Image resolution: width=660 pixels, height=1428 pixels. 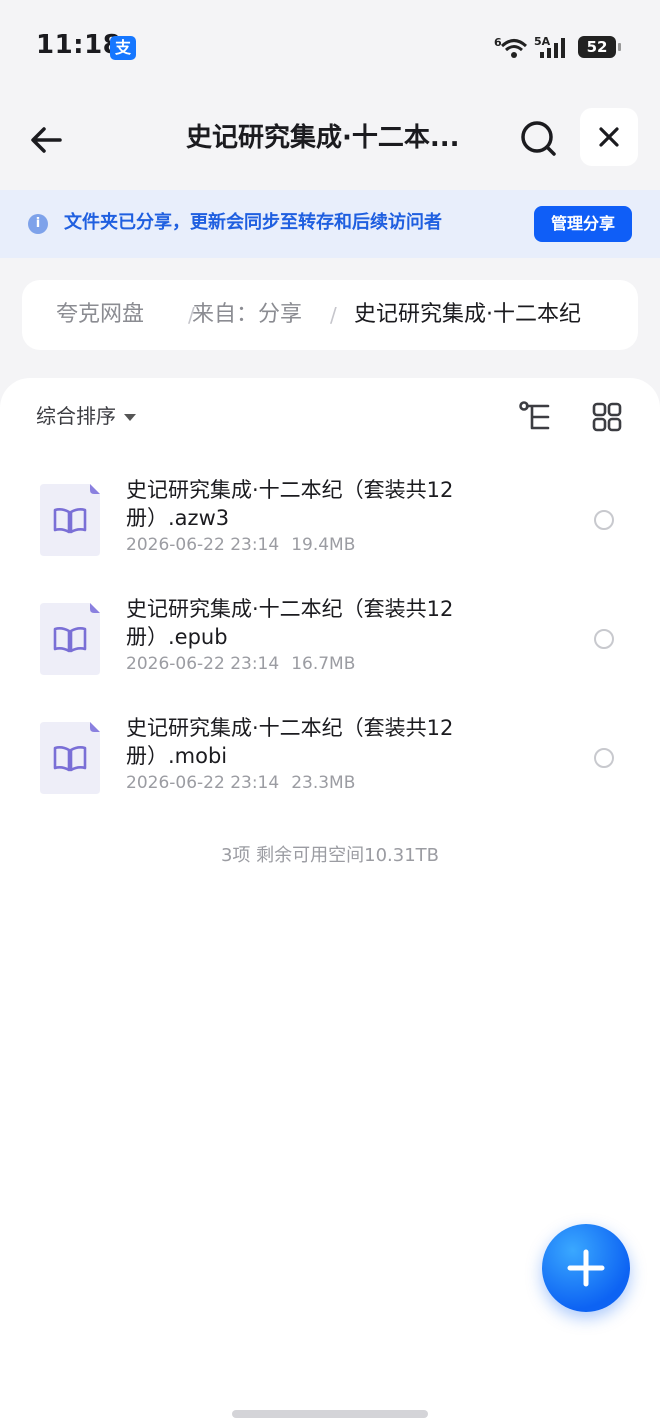 What do you see at coordinates (38, 224) in the screenshot?
I see `info-icon: i` at bounding box center [38, 224].